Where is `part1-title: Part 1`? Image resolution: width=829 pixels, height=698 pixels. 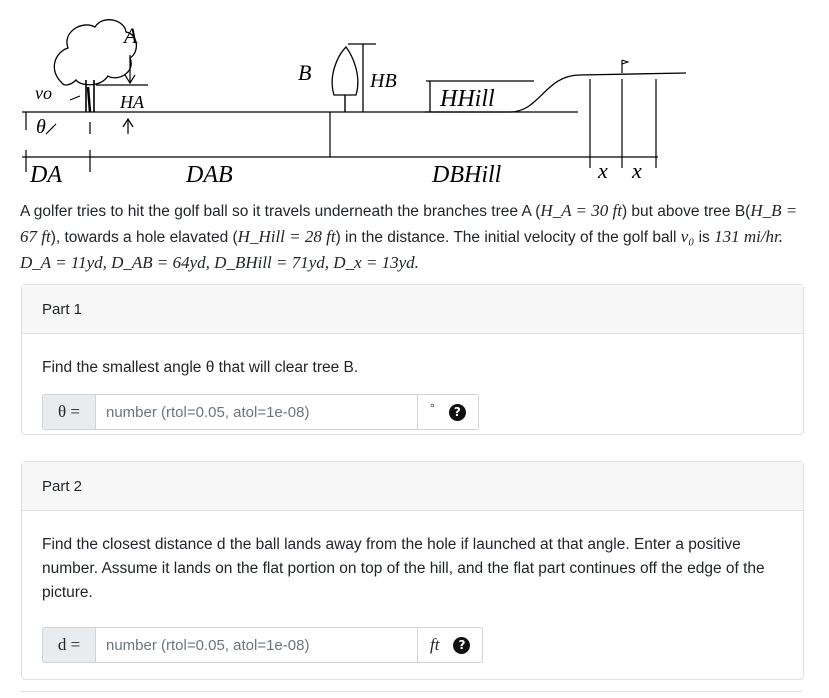
part1-title: Part 1 is located at coordinates (62, 309).